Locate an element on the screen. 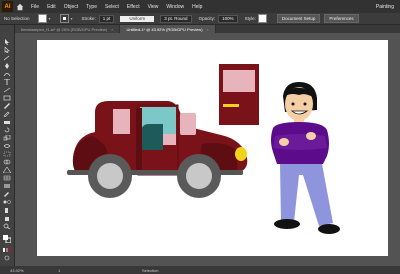 This screenshot has height=274, width=400. eraser-tool-icon is located at coordinates (7, 122).